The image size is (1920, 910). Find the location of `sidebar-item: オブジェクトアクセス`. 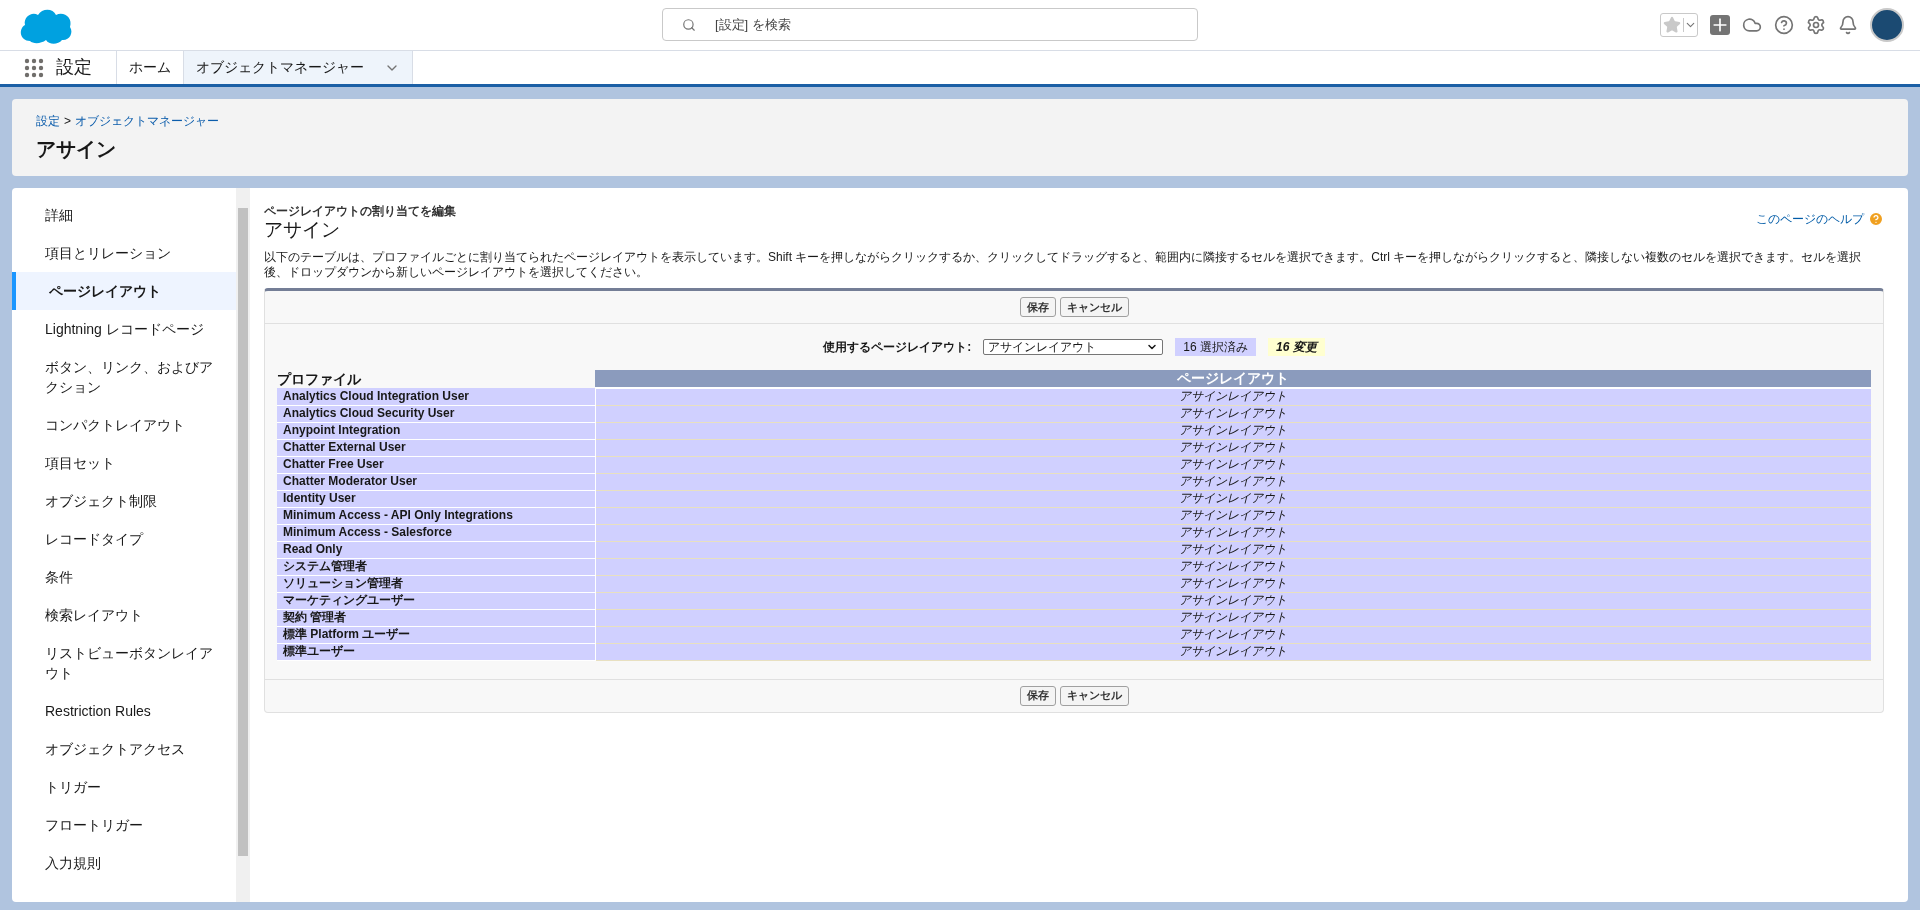

sidebar-item: オブジェクトアクセス is located at coordinates (124, 749).